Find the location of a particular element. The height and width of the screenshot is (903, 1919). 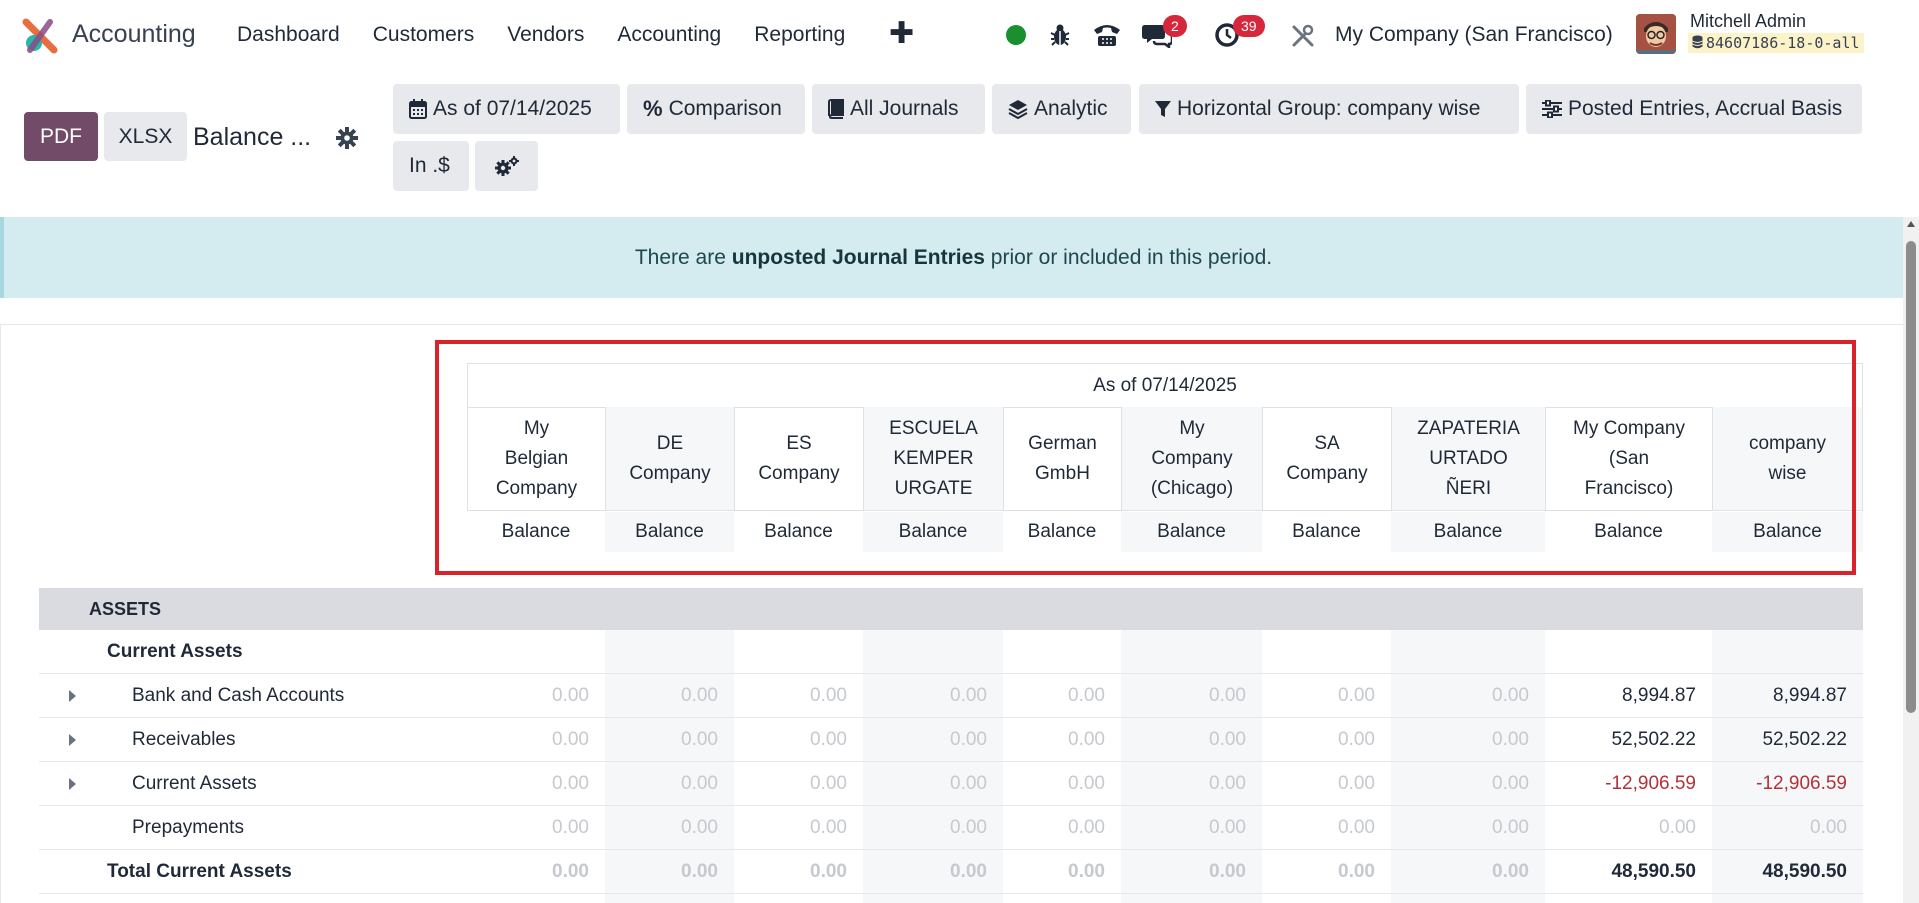

database-name: 84607186-18-0-all is located at coordinates (1776, 43).